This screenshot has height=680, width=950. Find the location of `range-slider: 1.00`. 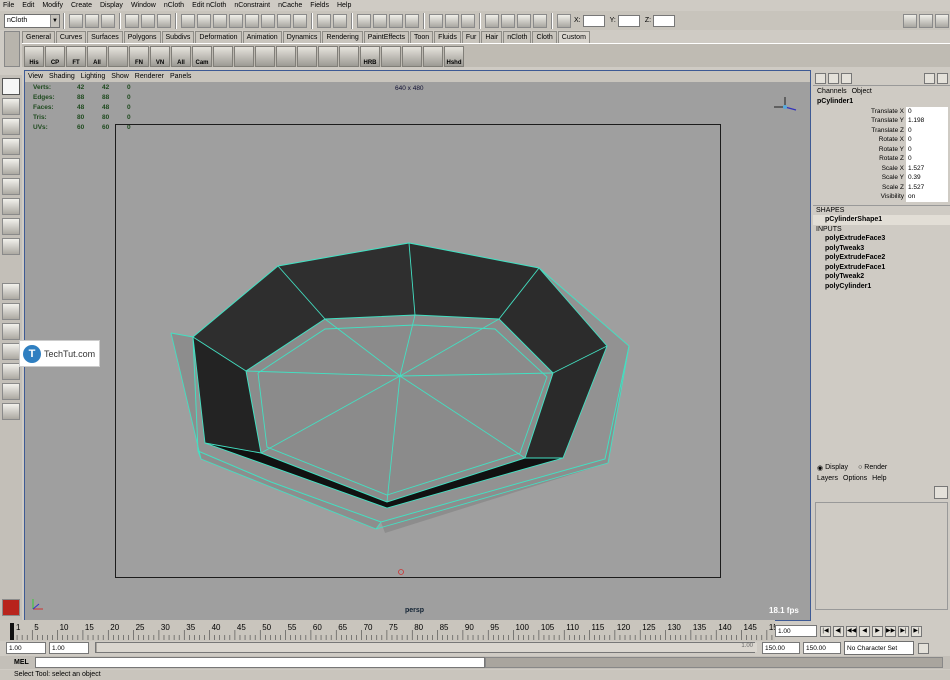

range-slider: 1.00 is located at coordinates (426, 647).